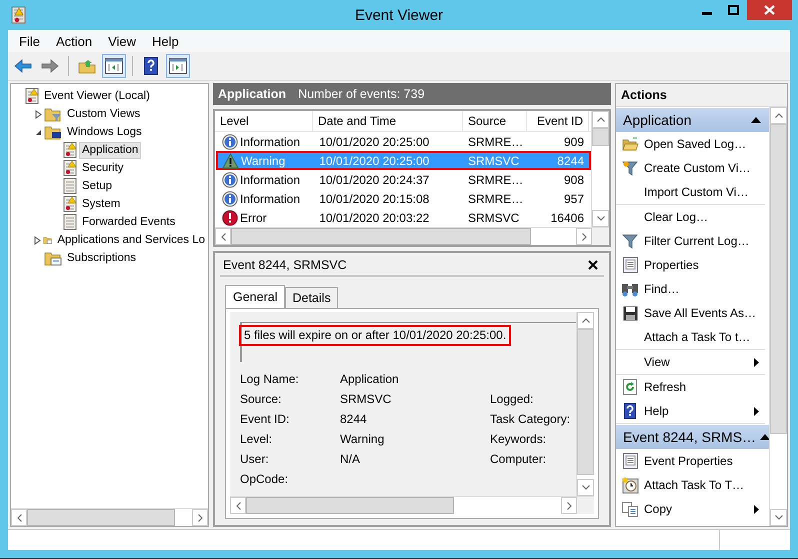 Image resolution: width=798 pixels, height=559 pixels. I want to click on field-label: Source:, so click(261, 400).